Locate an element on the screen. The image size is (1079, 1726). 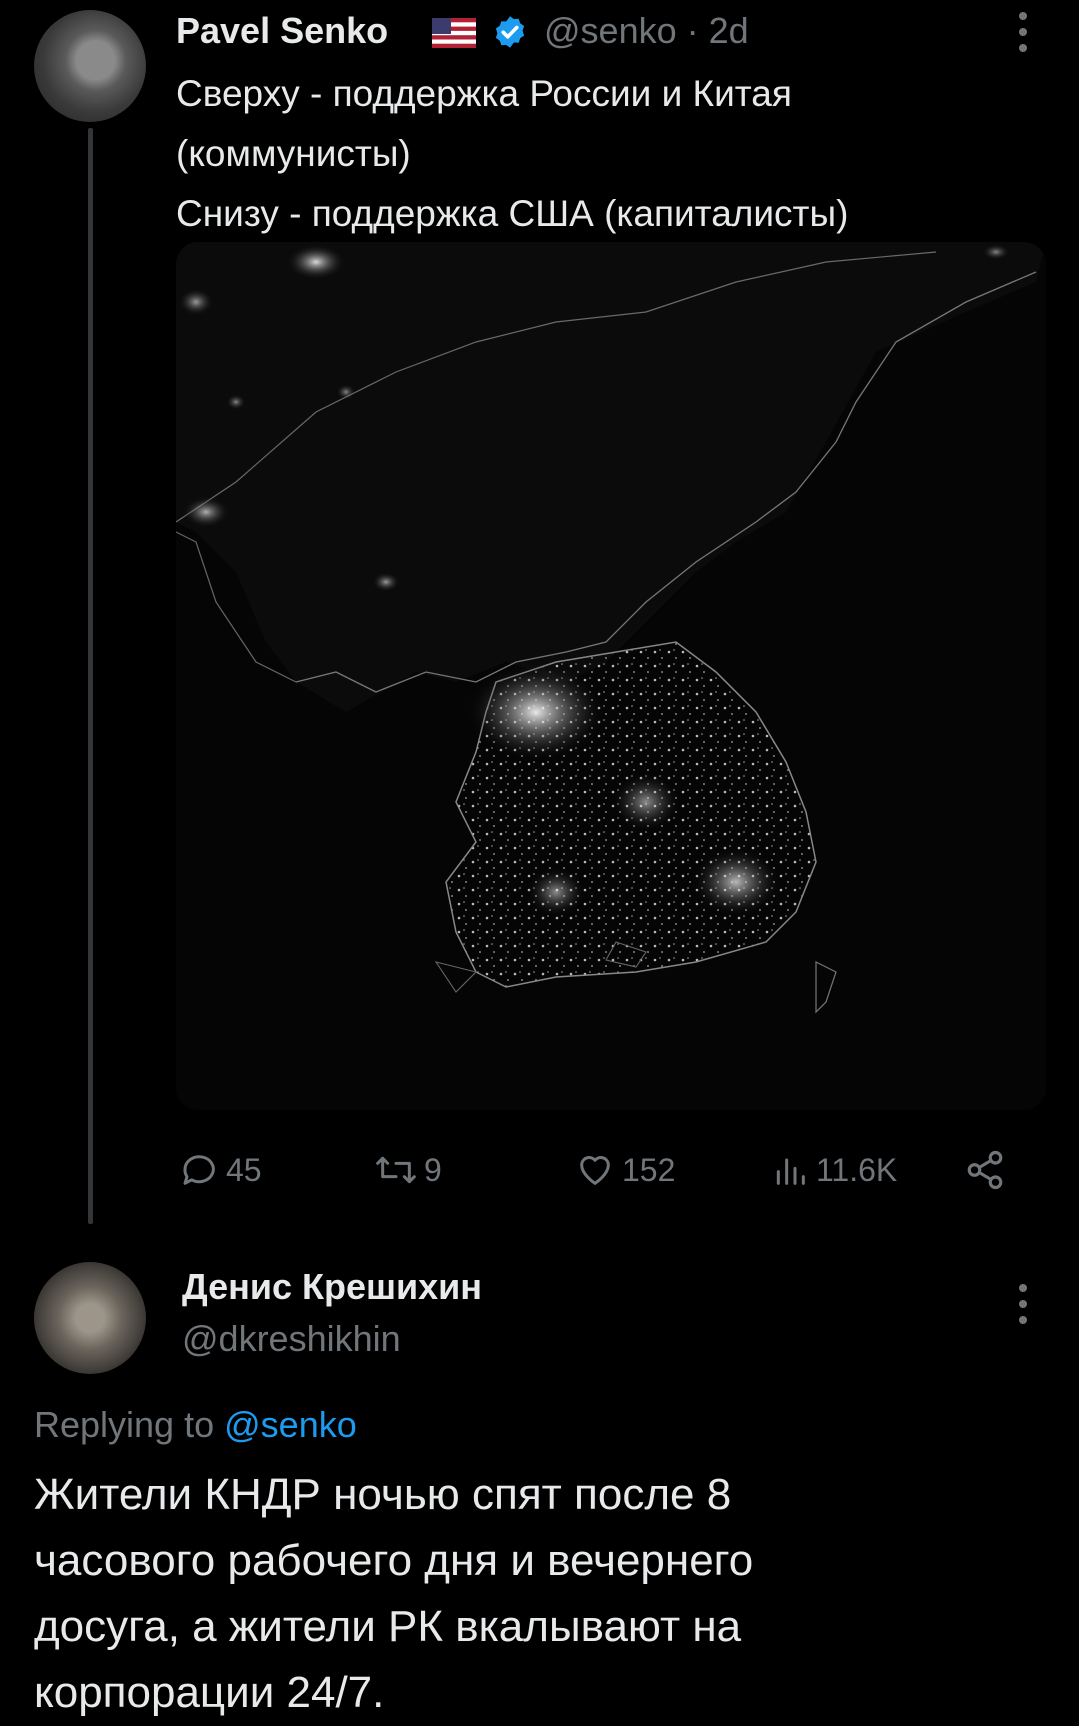
retweet-button: 9 is located at coordinates (408, 1170).